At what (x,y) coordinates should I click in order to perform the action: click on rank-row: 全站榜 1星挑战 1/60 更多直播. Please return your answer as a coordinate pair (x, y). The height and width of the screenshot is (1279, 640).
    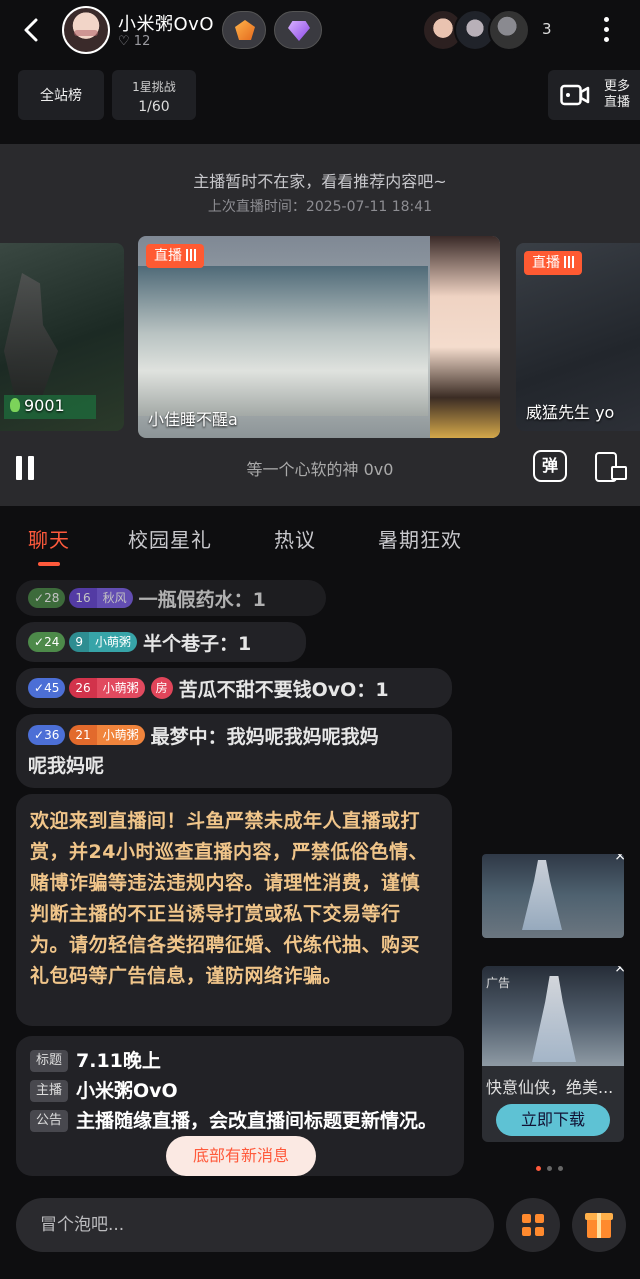
    Looking at the image, I should click on (320, 95).